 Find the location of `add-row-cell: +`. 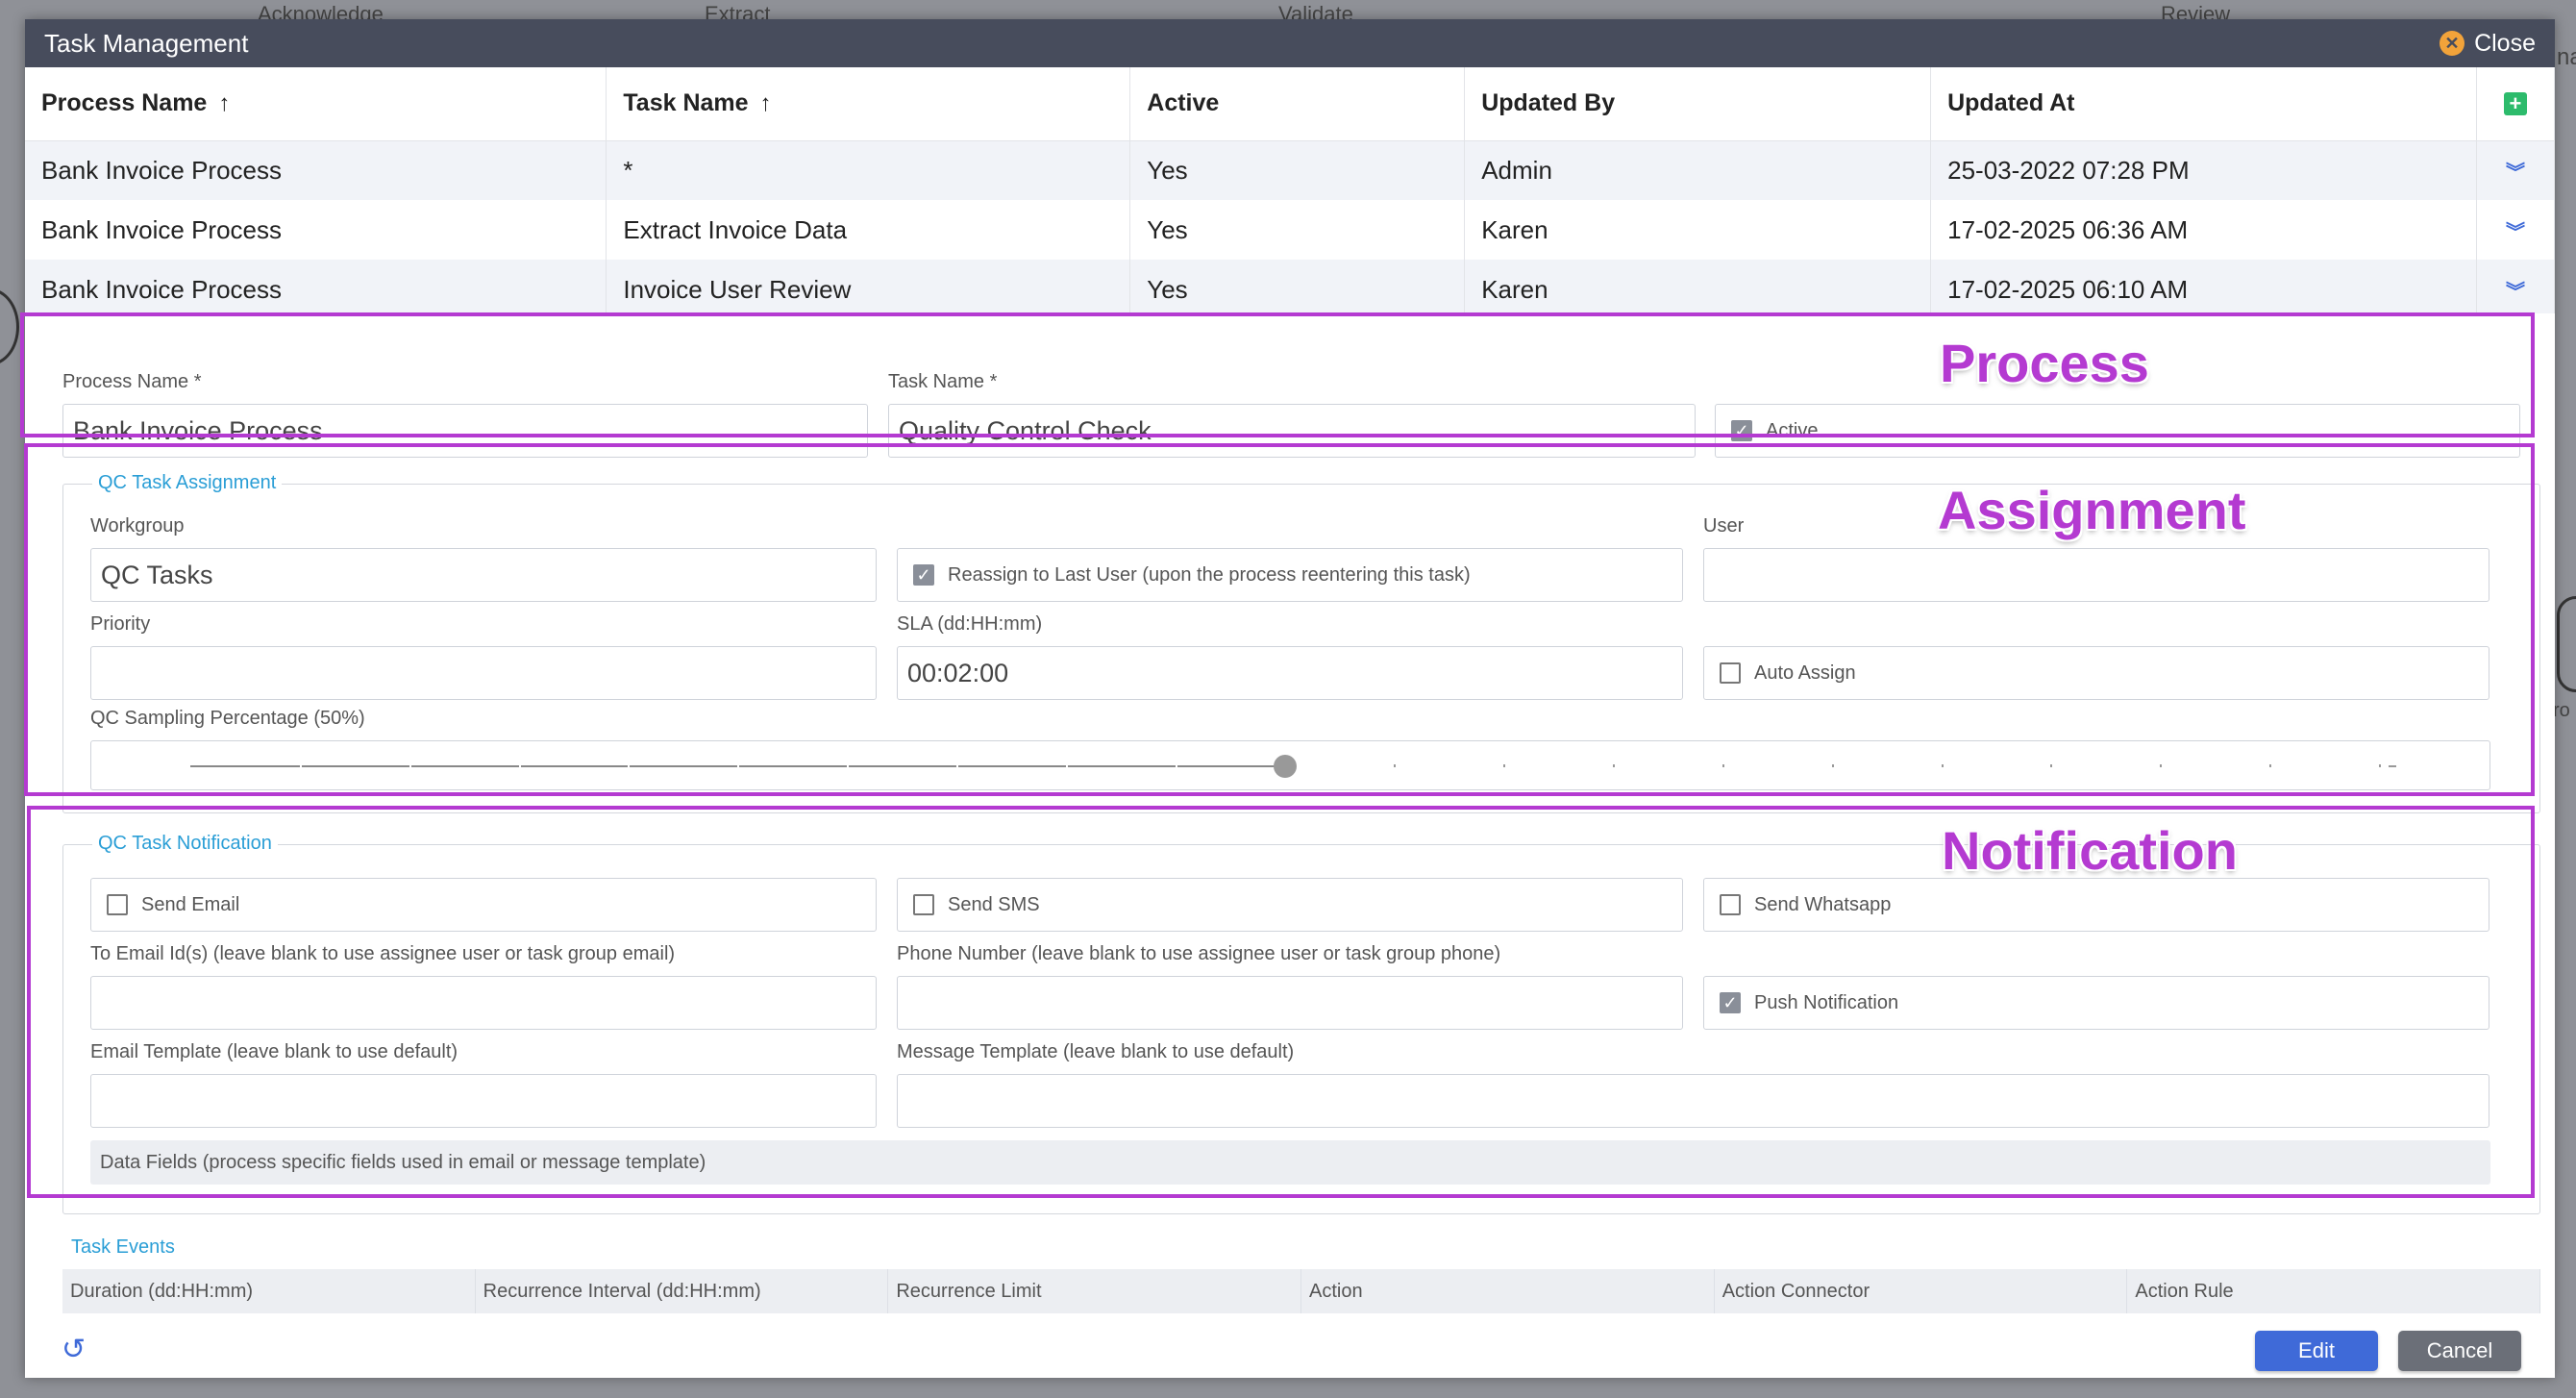

add-row-cell: + is located at coordinates (2516, 104).